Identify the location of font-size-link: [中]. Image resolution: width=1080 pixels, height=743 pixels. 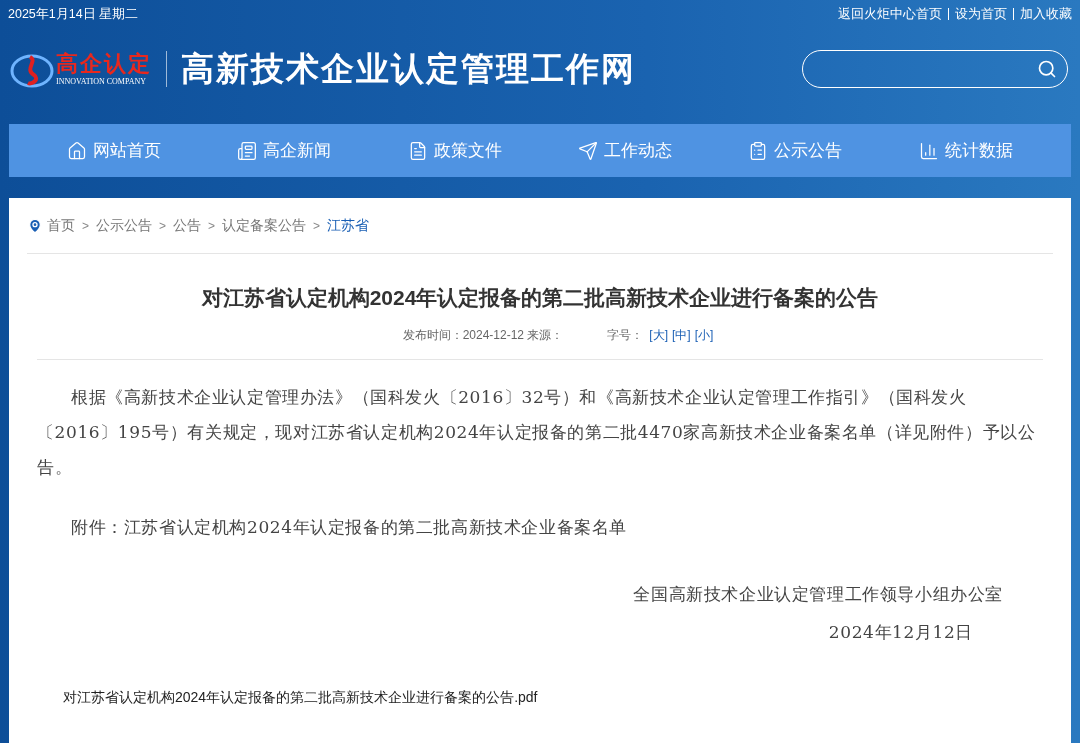
(681, 334).